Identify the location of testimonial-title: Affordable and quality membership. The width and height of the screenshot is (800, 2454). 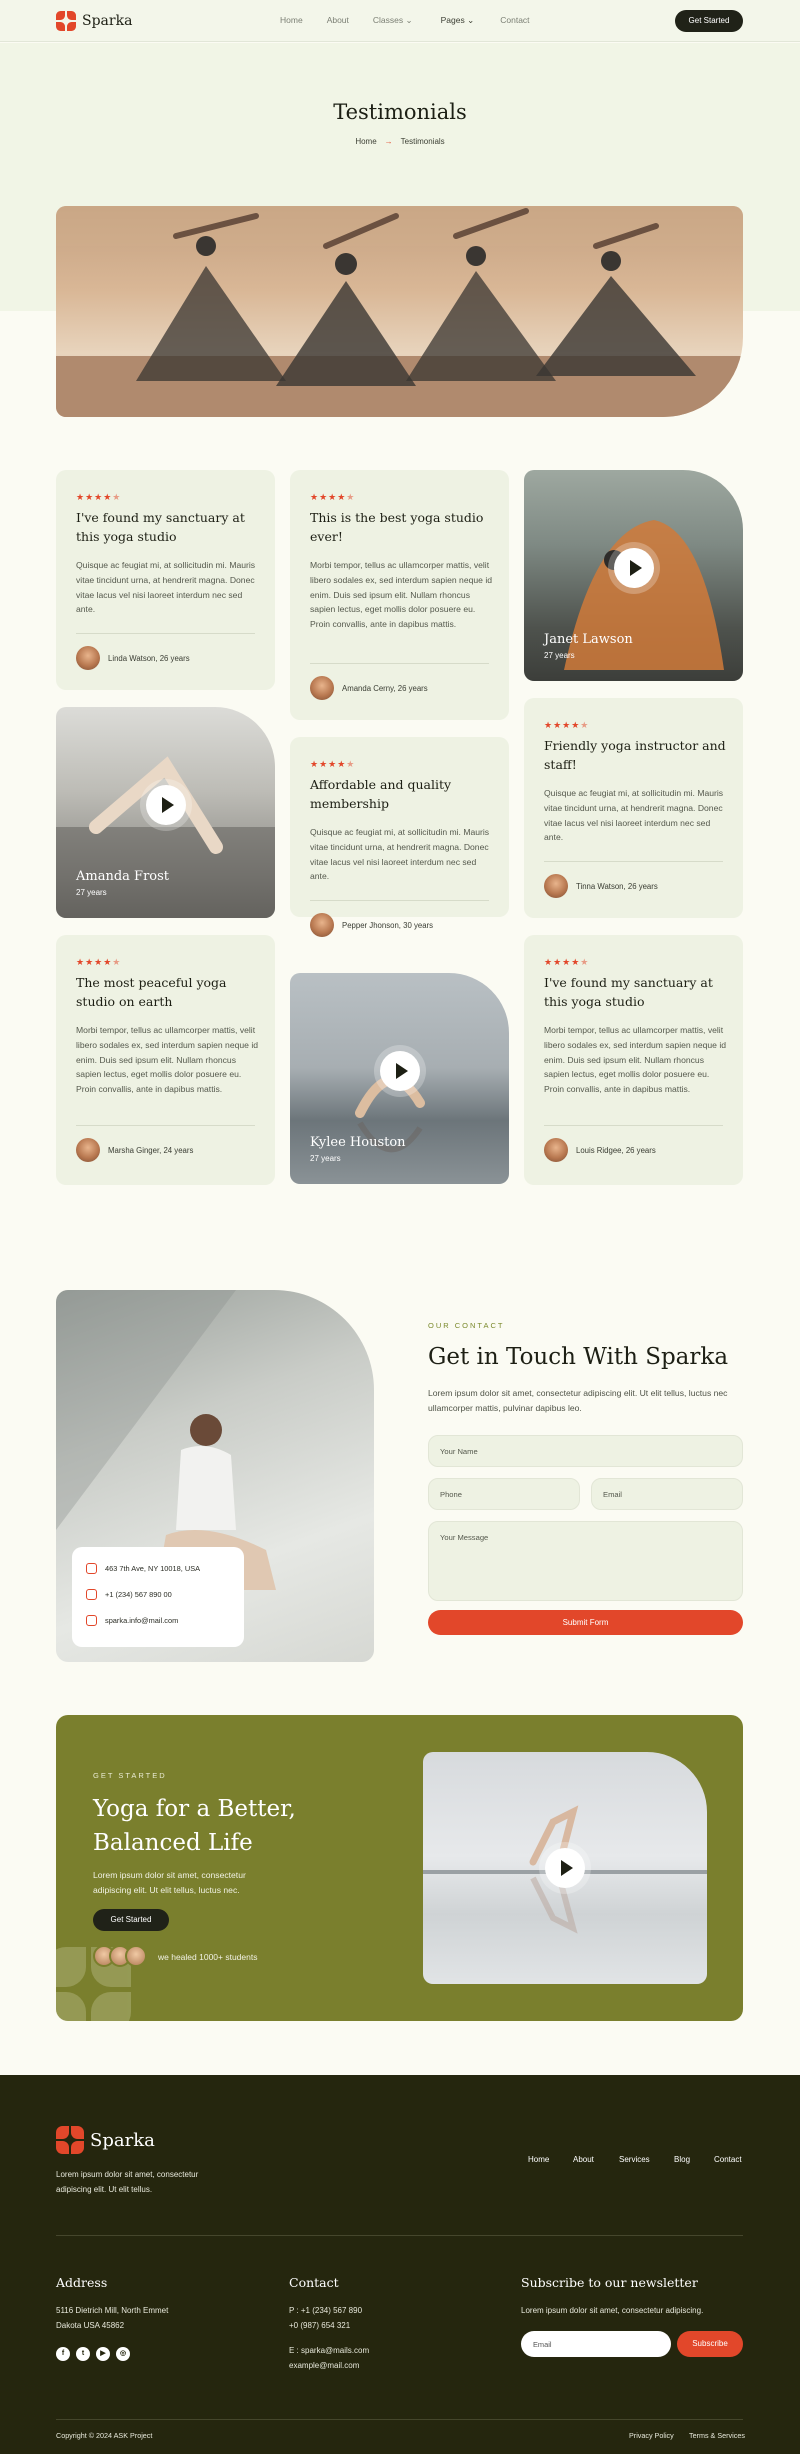
(381, 794).